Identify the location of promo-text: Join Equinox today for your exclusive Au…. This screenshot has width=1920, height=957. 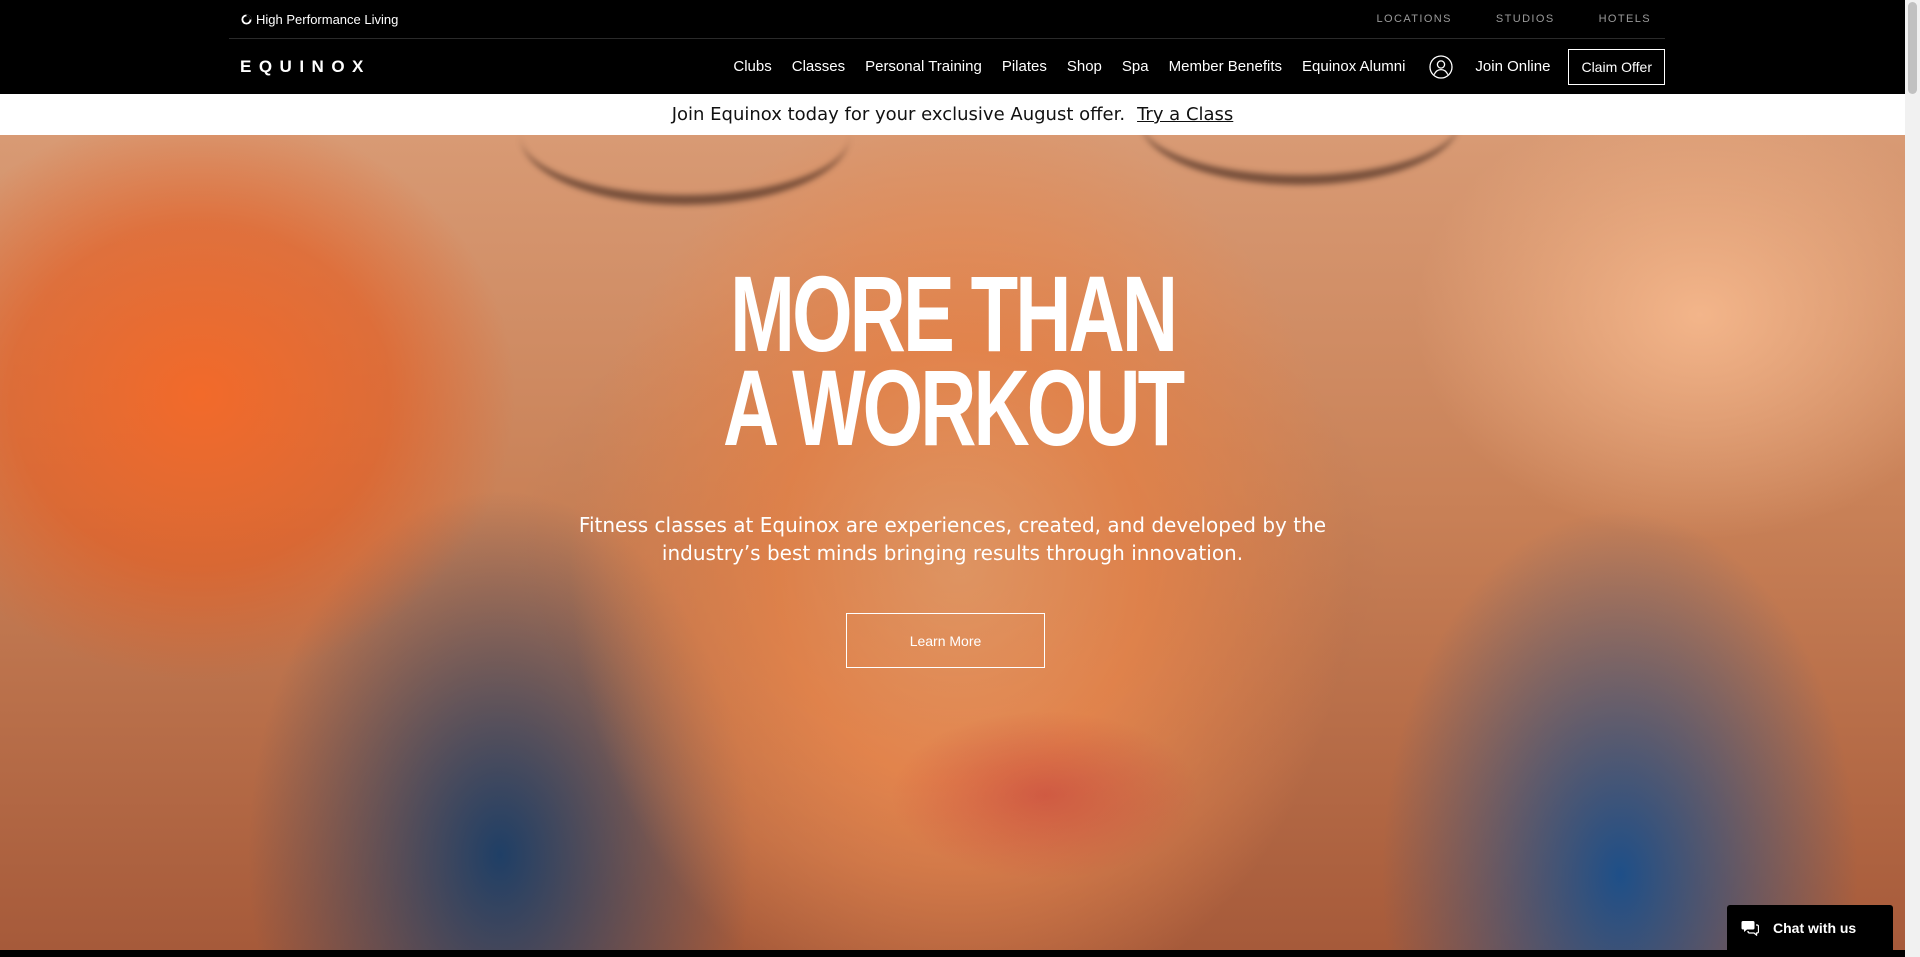
(898, 114).